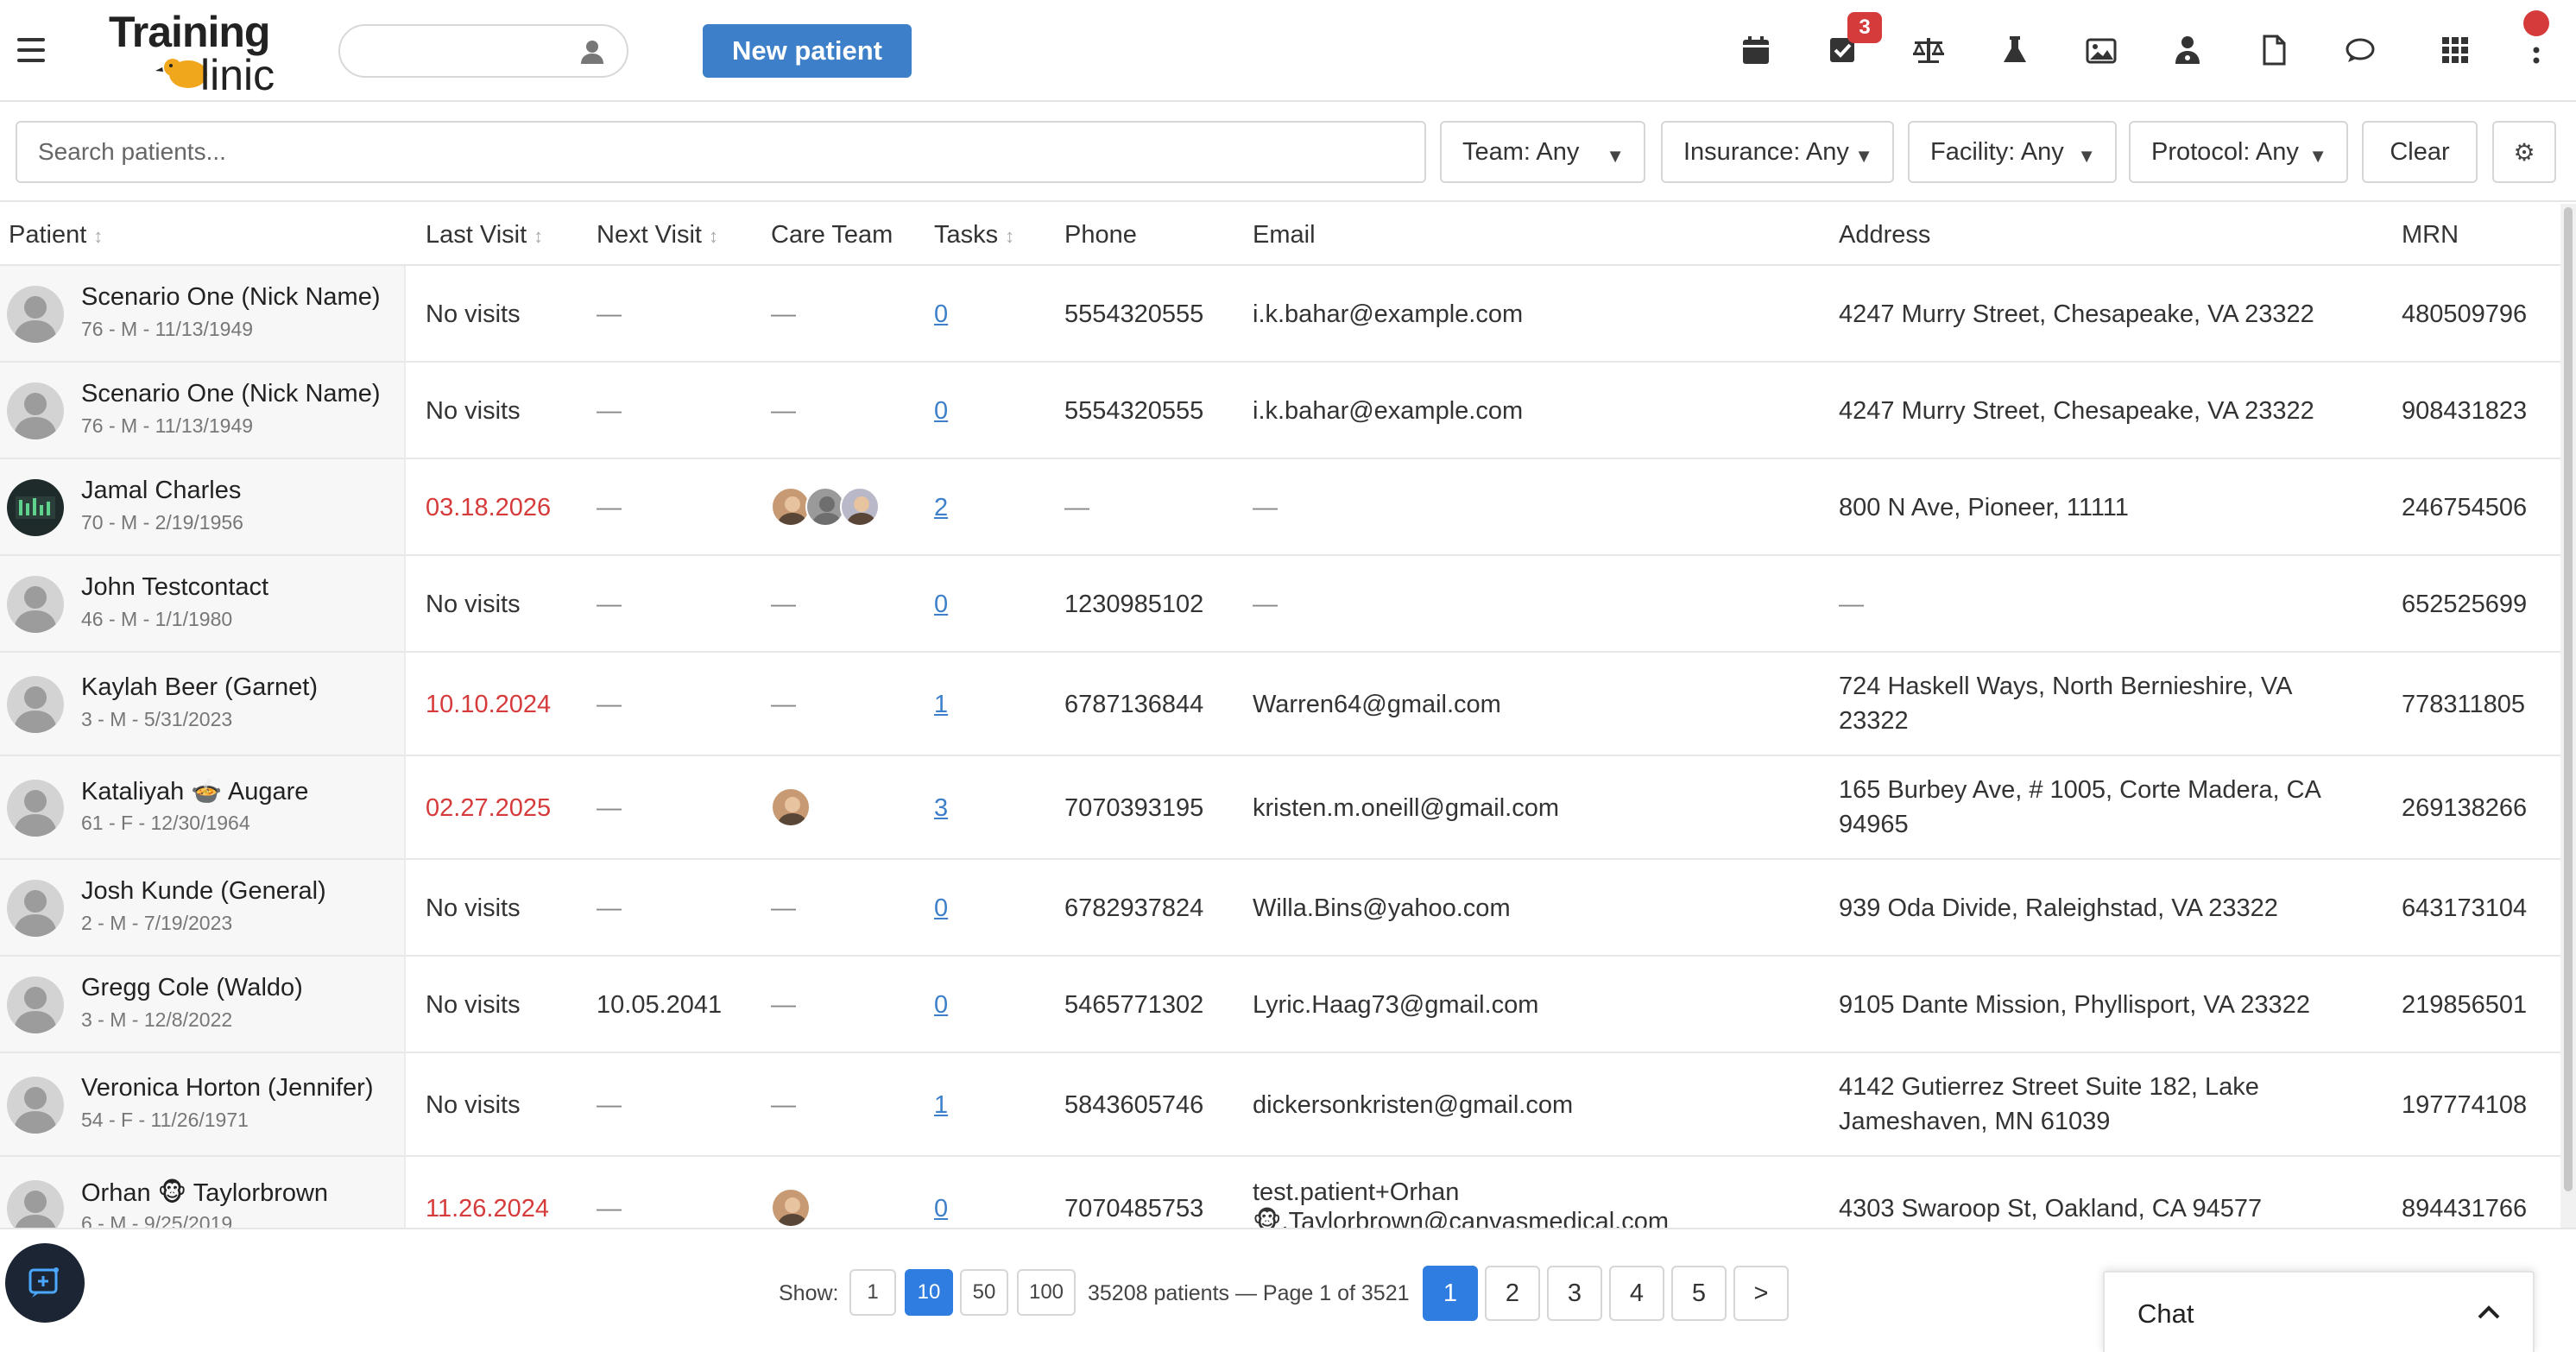  What do you see at coordinates (2238, 152) in the screenshot?
I see `protocol-filter-dropdown: Protocol: Any ▼` at bounding box center [2238, 152].